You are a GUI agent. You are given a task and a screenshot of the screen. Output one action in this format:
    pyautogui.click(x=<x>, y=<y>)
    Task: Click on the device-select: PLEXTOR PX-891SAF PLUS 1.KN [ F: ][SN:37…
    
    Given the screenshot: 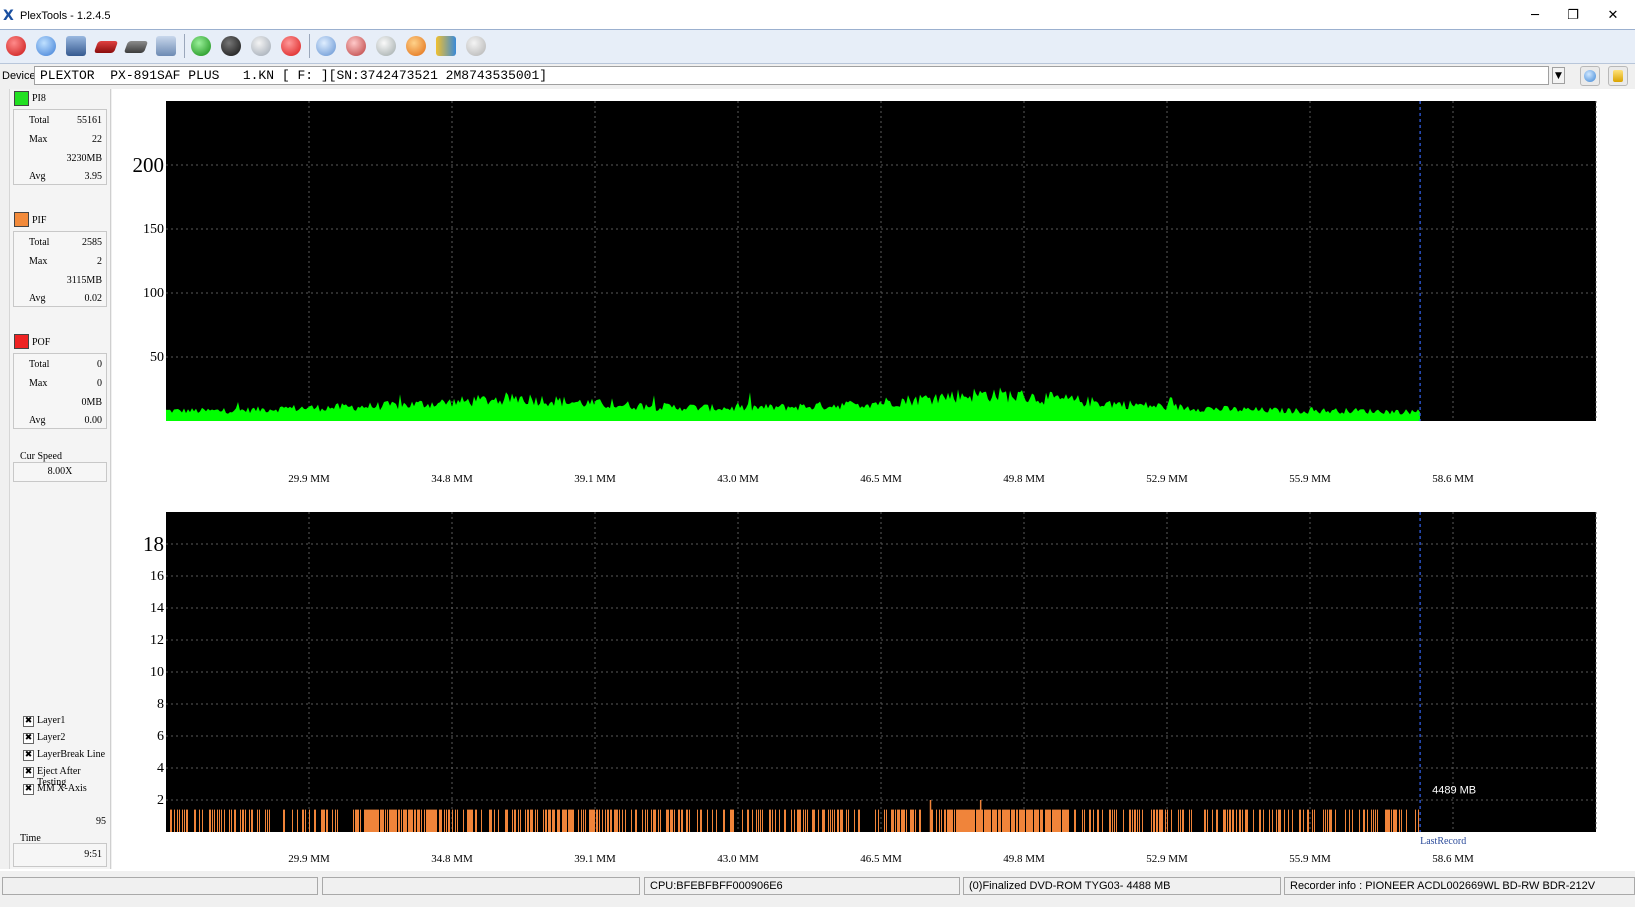 What is the action you would take?
    pyautogui.click(x=791, y=75)
    